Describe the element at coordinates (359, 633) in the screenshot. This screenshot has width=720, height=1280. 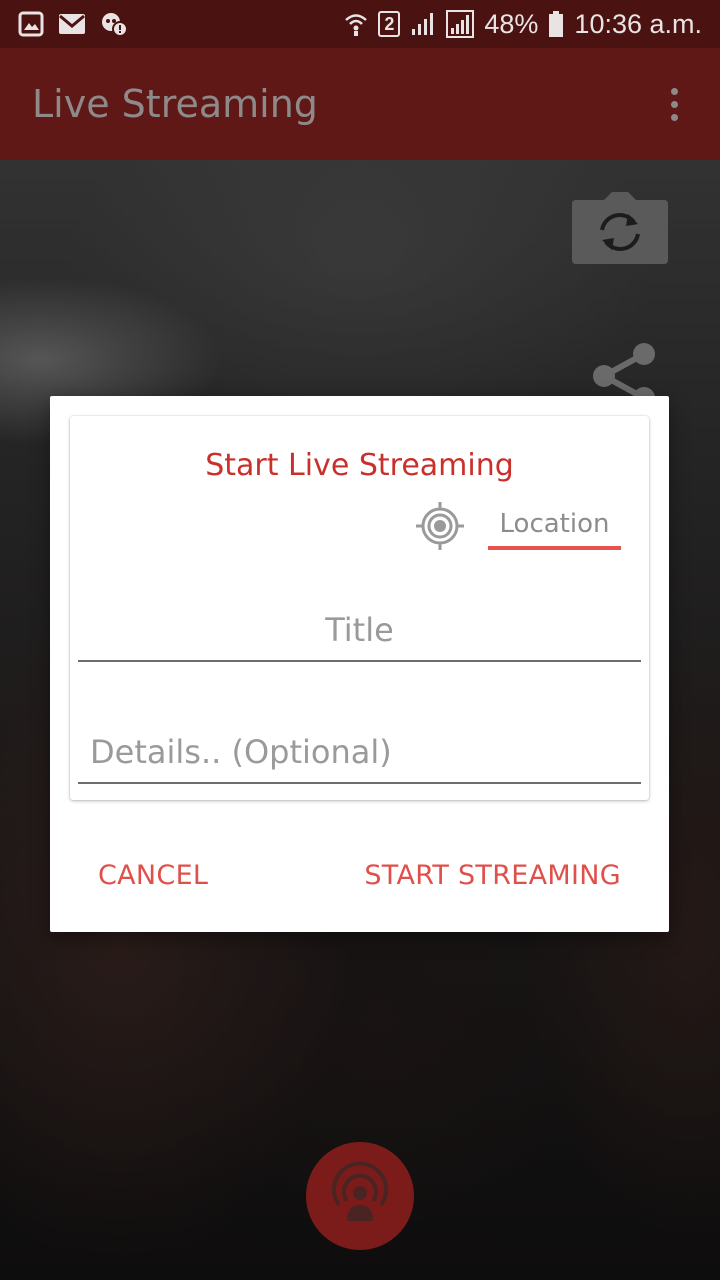
I see `title-input: Title` at that location.